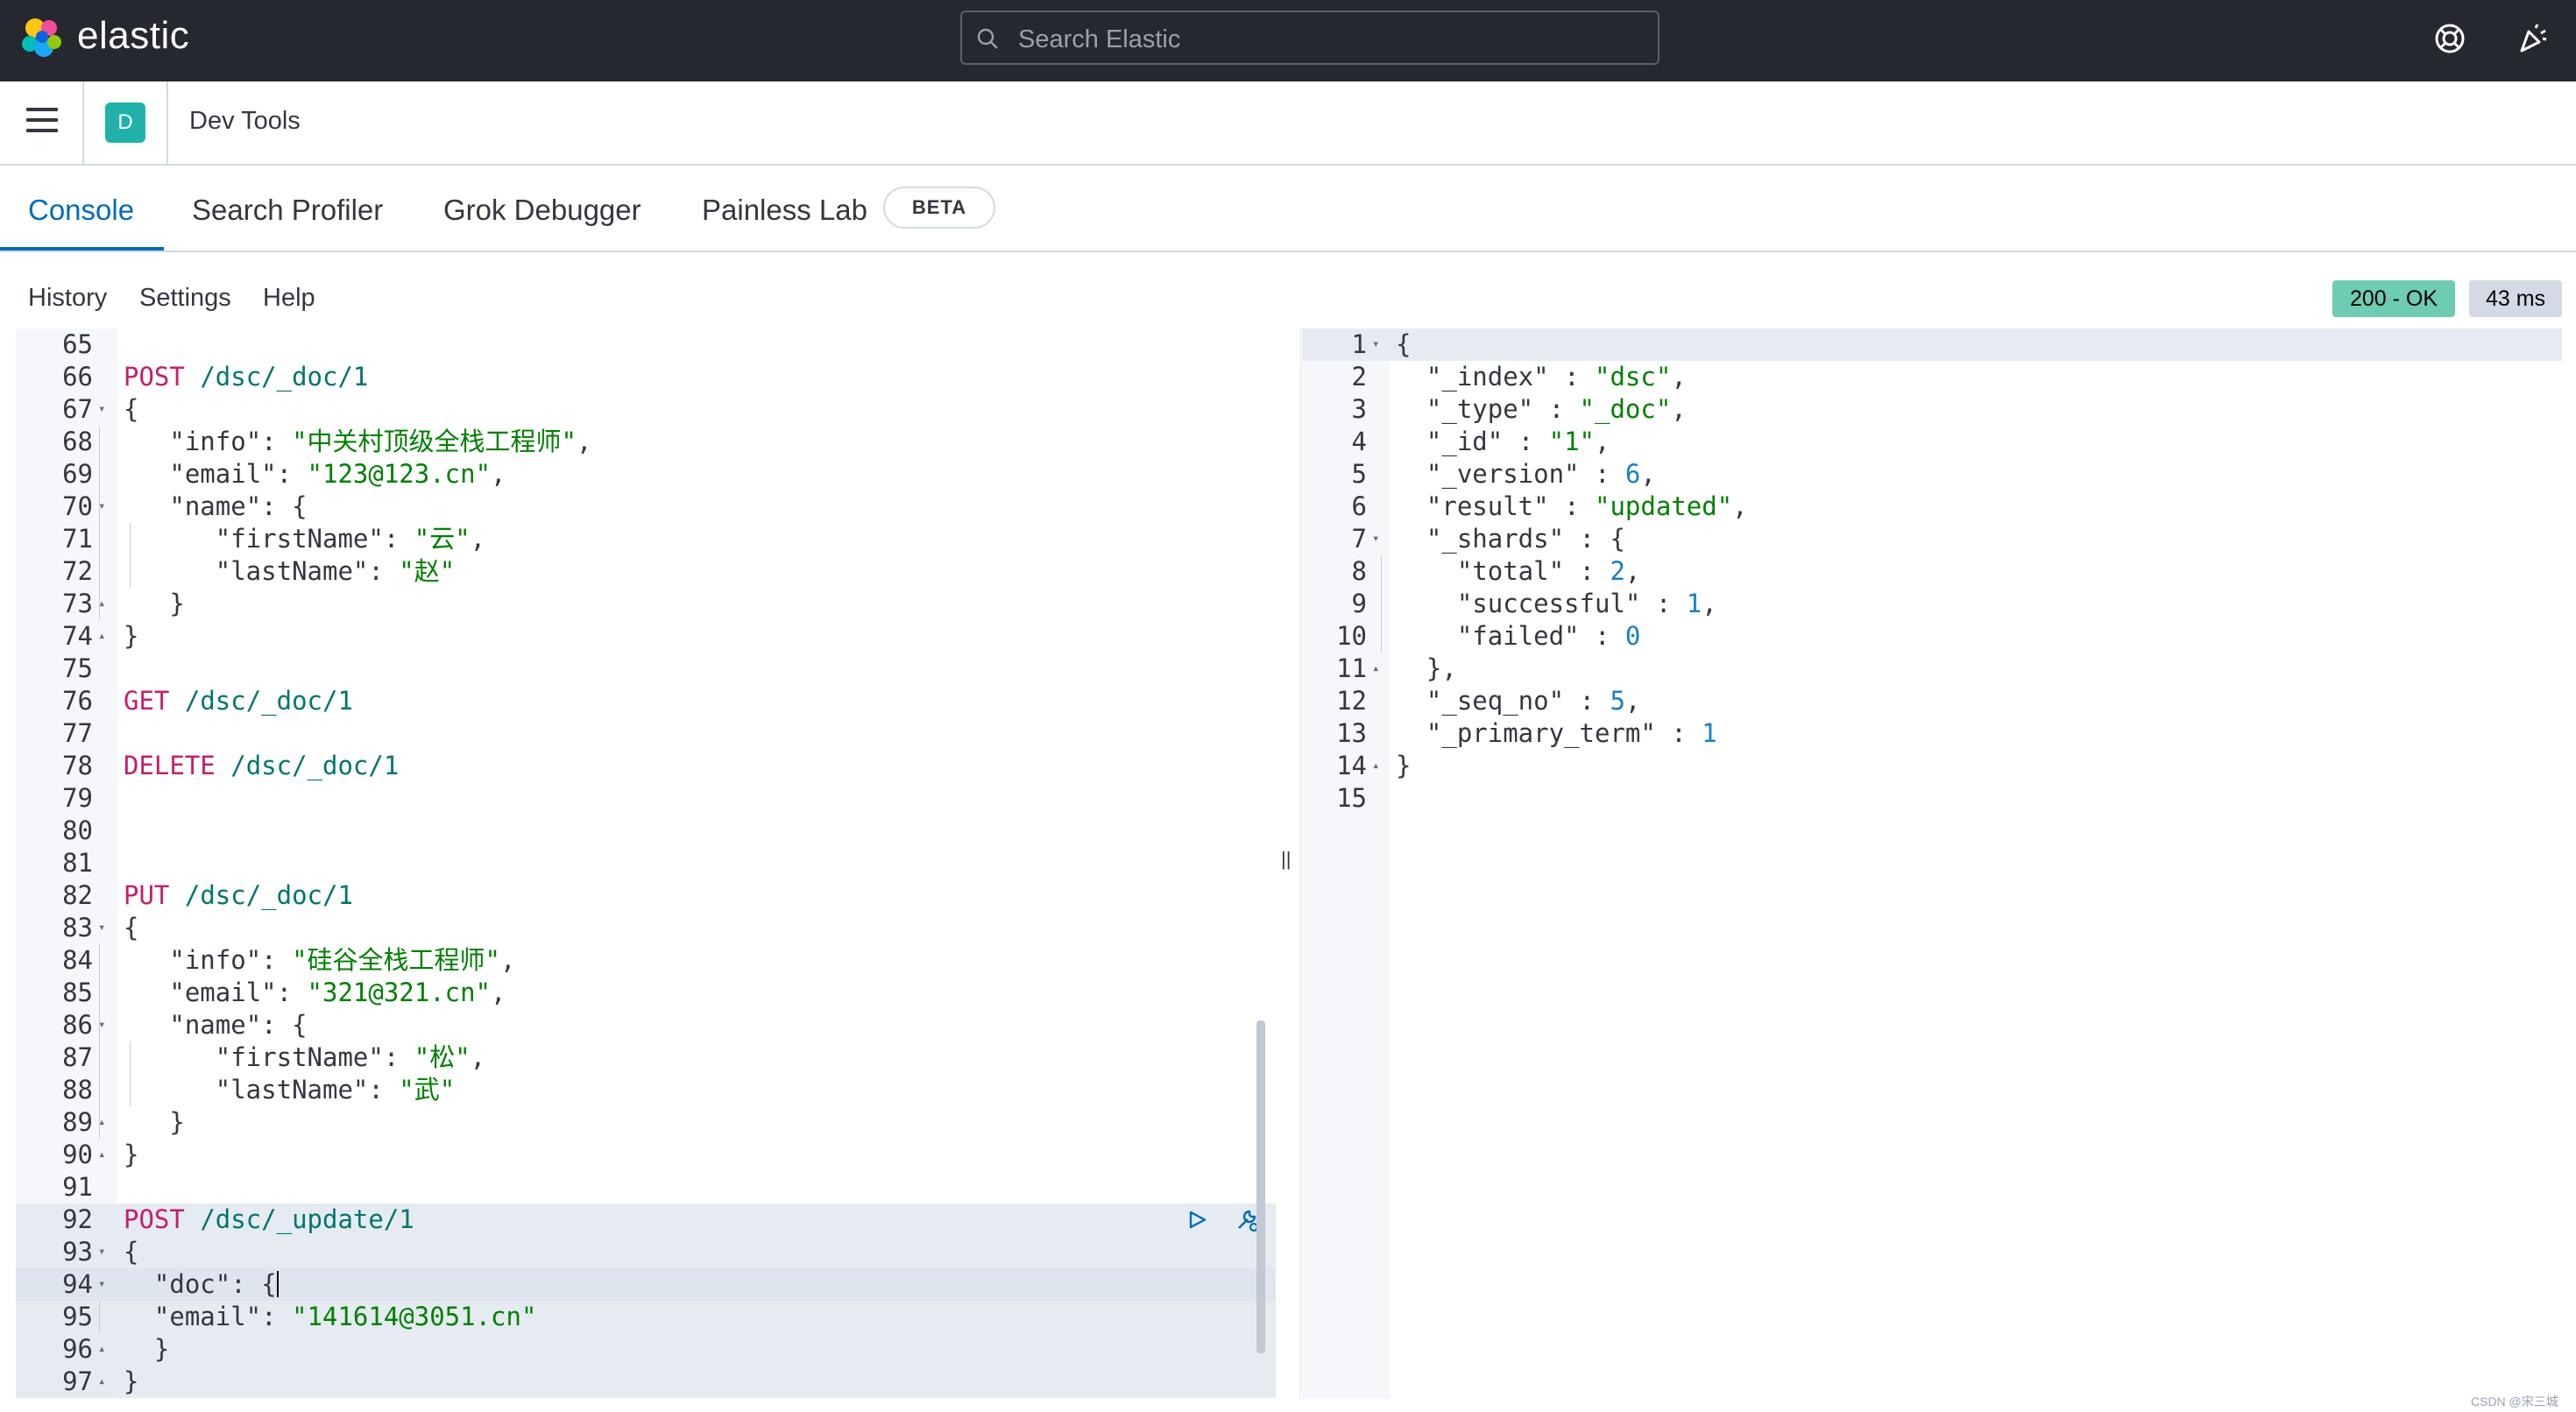 The height and width of the screenshot is (1412, 2576). I want to click on code-line: 3 "_type" : "_doc",, so click(1932, 409).